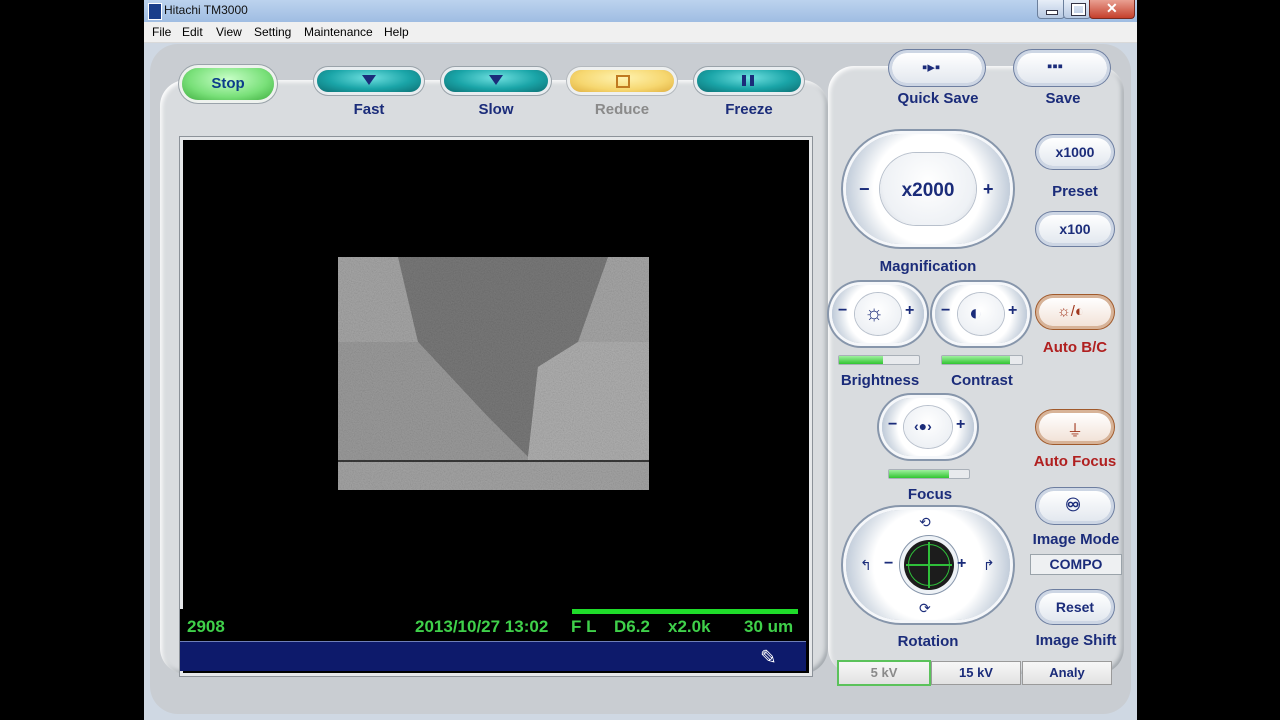  What do you see at coordinates (584, 626) in the screenshot?
I see `scan-mode: F L` at bounding box center [584, 626].